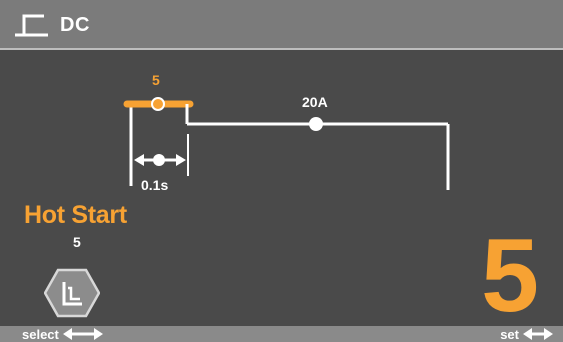 The height and width of the screenshot is (342, 563). Describe the element at coordinates (40, 334) in the screenshot. I see `select-label: select` at that location.